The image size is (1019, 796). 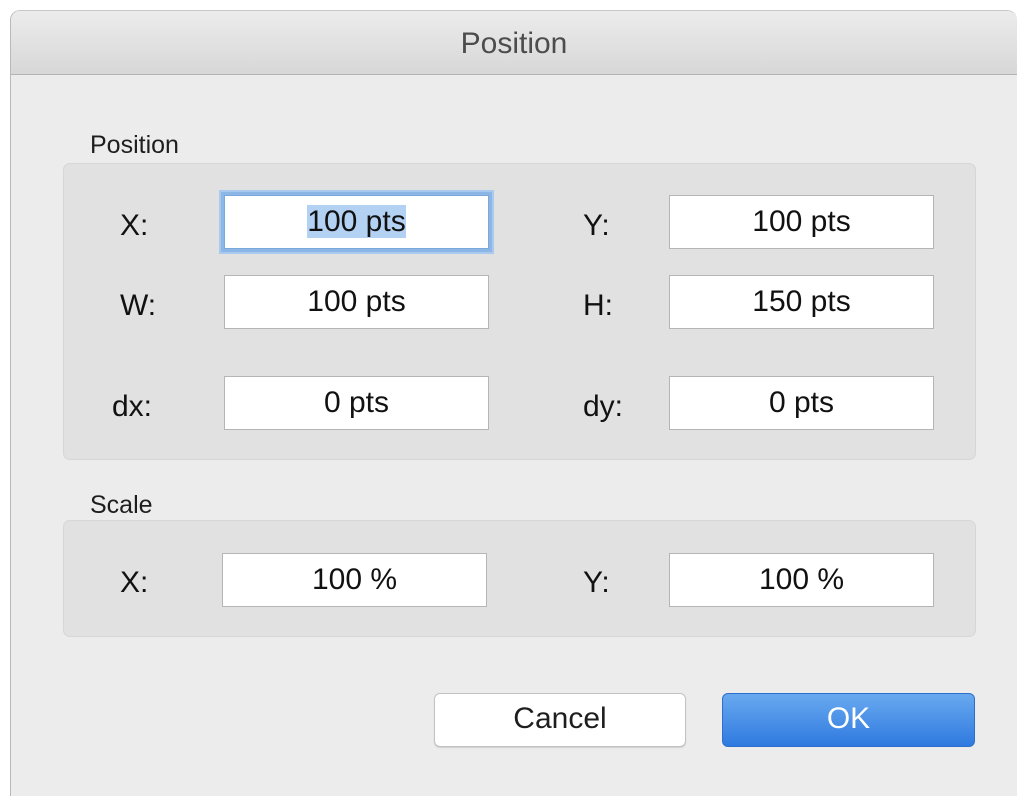 I want to click on scale-group: X: Y:, so click(x=519, y=578).